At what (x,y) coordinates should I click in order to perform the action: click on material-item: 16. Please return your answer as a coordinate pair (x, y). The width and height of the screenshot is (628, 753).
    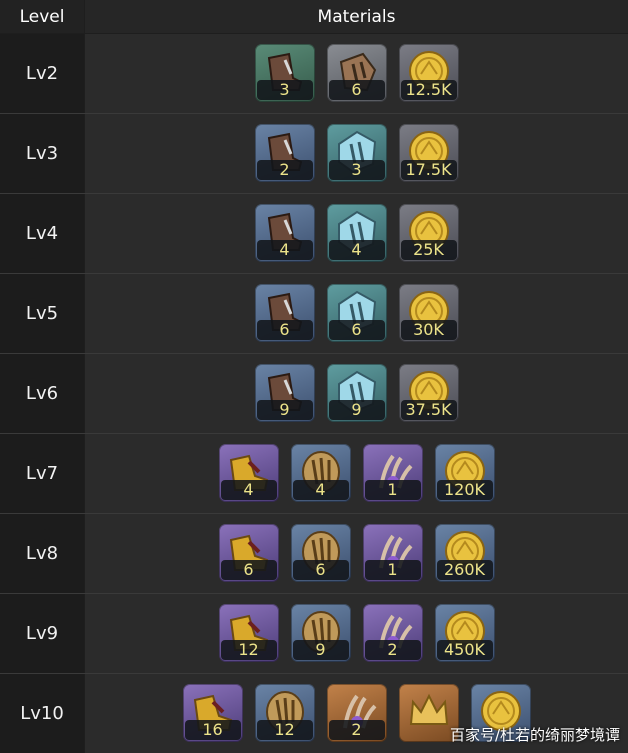
    Looking at the image, I should click on (212, 713).